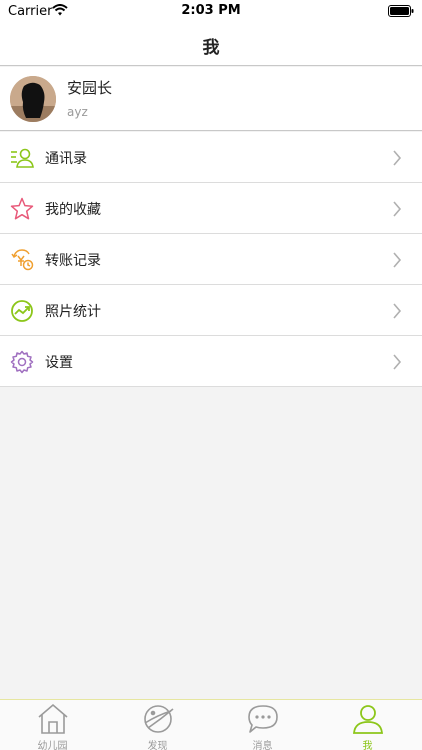 The width and height of the screenshot is (422, 750). Describe the element at coordinates (22, 311) in the screenshot. I see `photo-stats-icon` at that location.